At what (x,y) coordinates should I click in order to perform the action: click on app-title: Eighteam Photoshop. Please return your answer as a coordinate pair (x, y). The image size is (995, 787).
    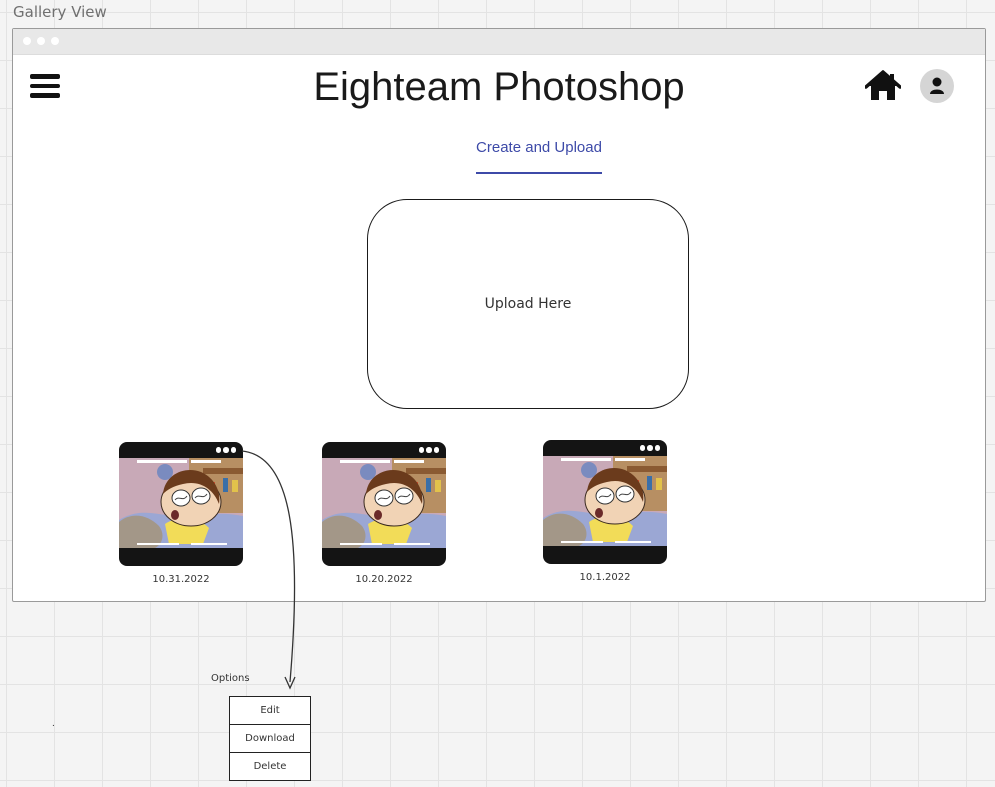
    Looking at the image, I should click on (499, 87).